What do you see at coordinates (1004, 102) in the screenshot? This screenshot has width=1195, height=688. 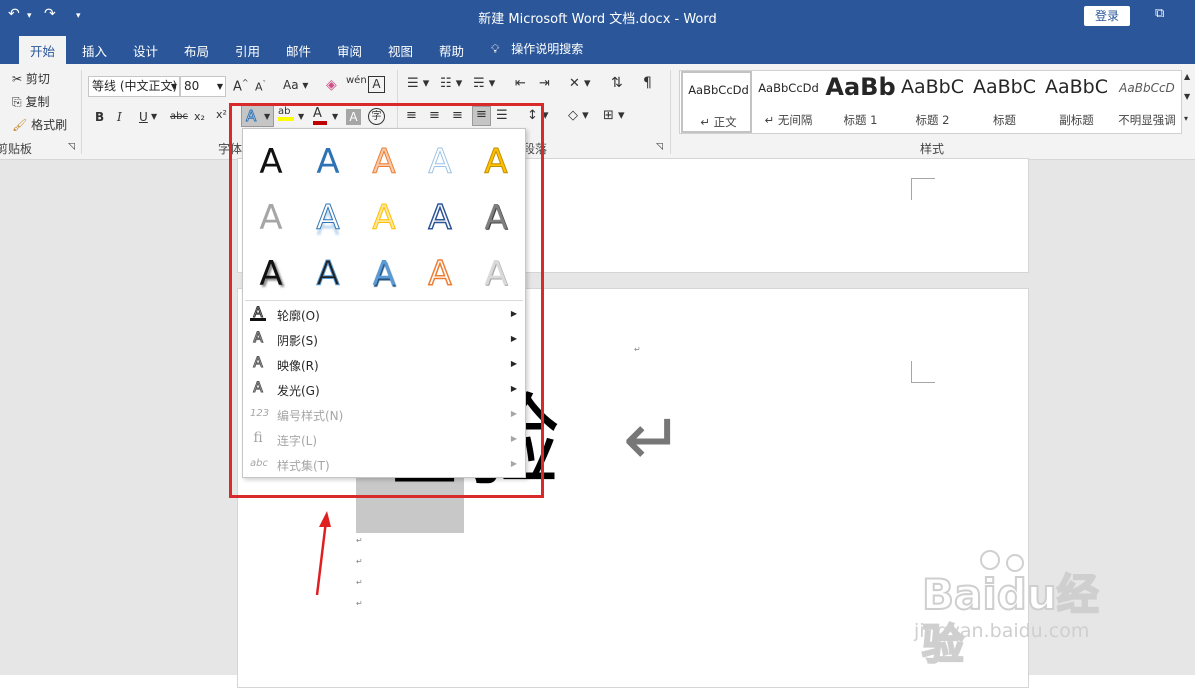 I see `style-title: AaBbC 标题` at bounding box center [1004, 102].